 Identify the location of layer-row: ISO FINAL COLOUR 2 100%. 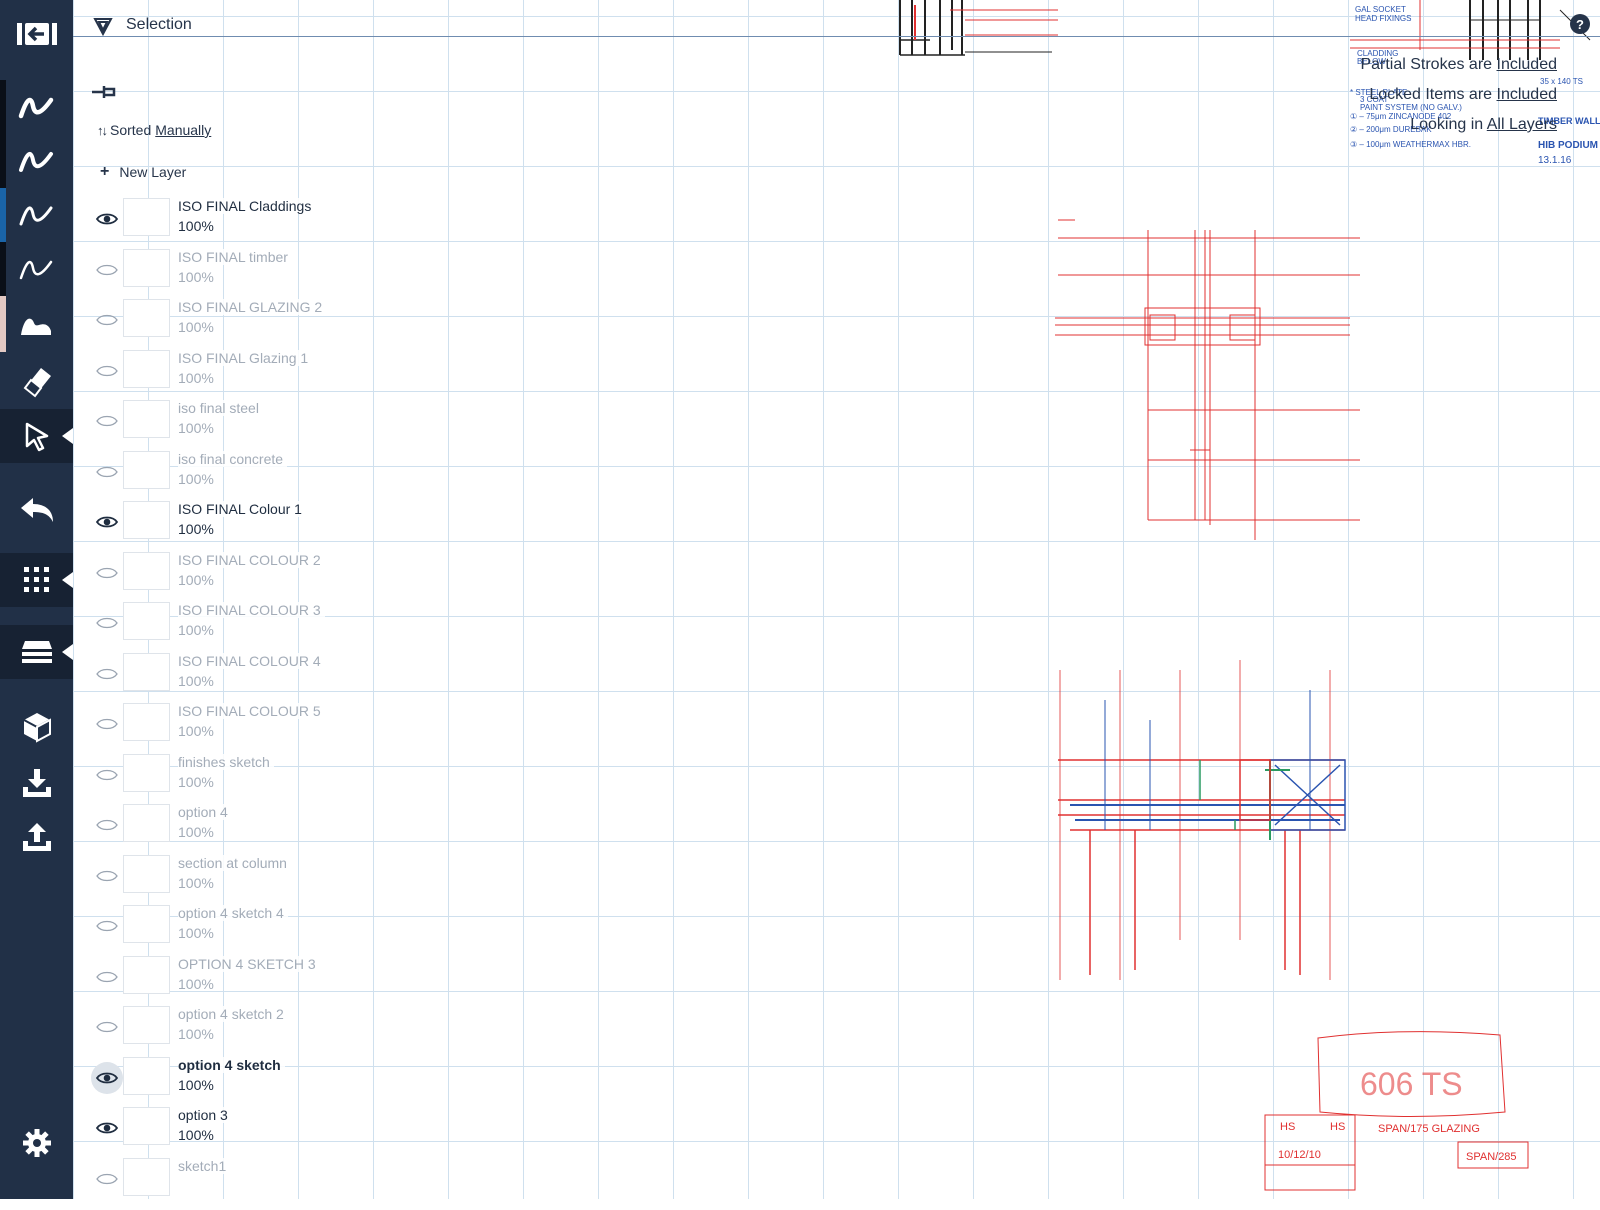
(213, 577).